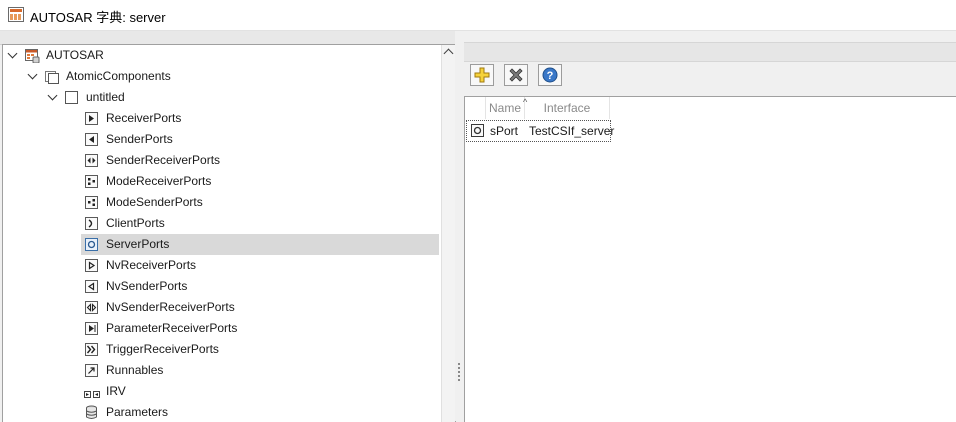 The height and width of the screenshot is (422, 956). I want to click on receiver-port-icon, so click(91, 118).